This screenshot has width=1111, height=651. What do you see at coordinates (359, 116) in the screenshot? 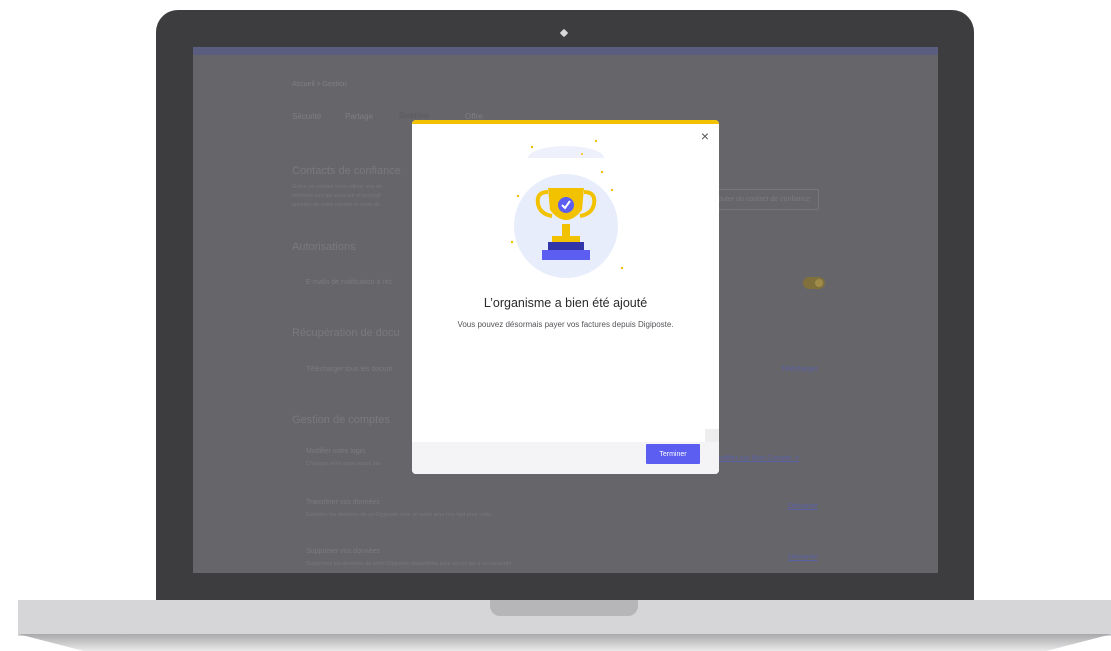
I see `tab-partage: Partage` at bounding box center [359, 116].